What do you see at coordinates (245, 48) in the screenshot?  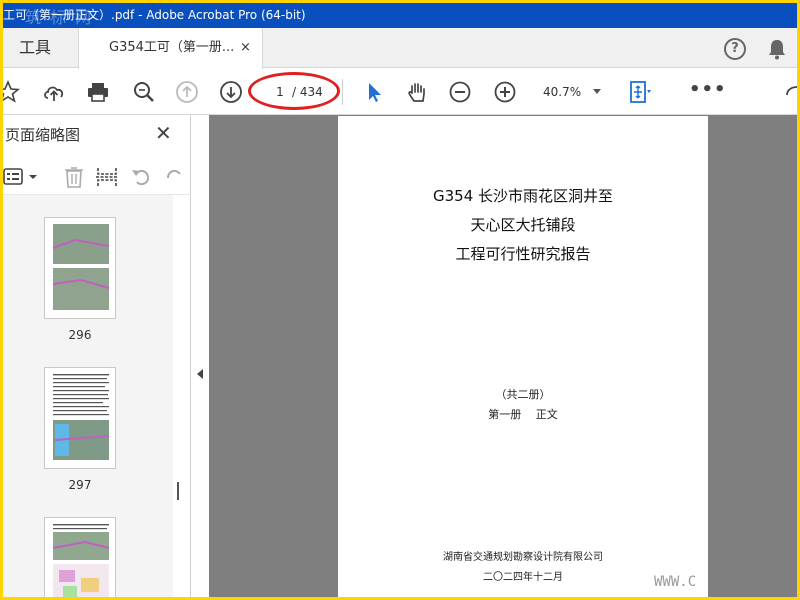 I see `tab-close-icon: ×` at bounding box center [245, 48].